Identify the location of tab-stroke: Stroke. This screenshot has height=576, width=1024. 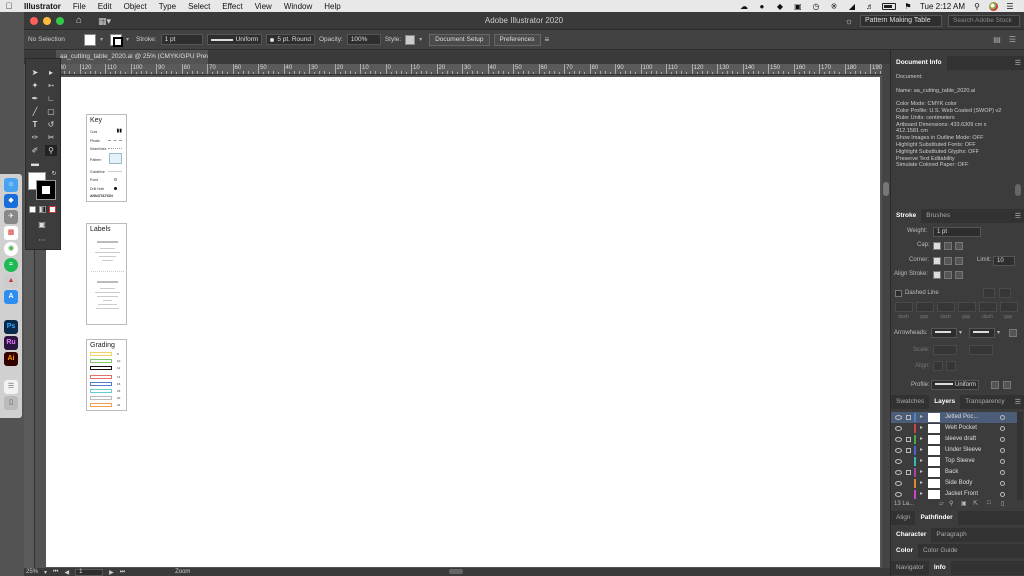
(906, 216).